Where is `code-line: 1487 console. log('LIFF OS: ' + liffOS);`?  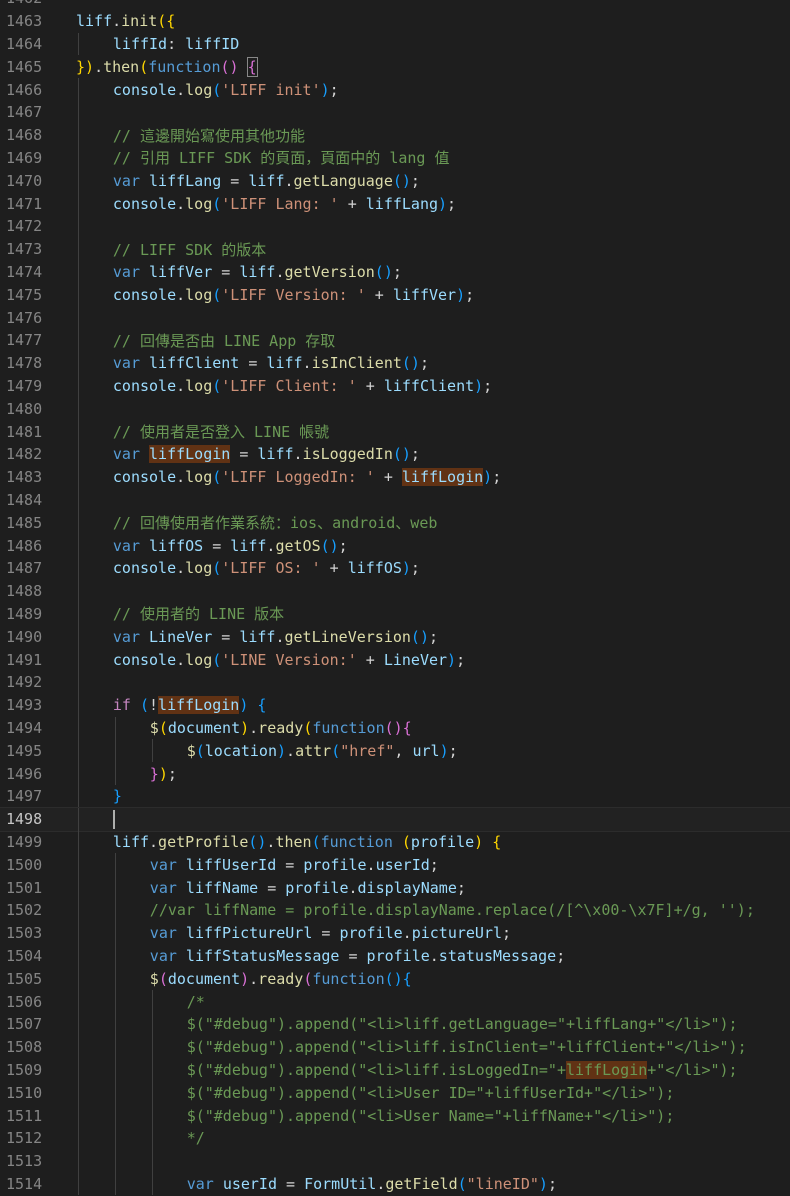
code-line: 1487 console. log('LIFF OS: ' + liffOS); is located at coordinates (395, 568).